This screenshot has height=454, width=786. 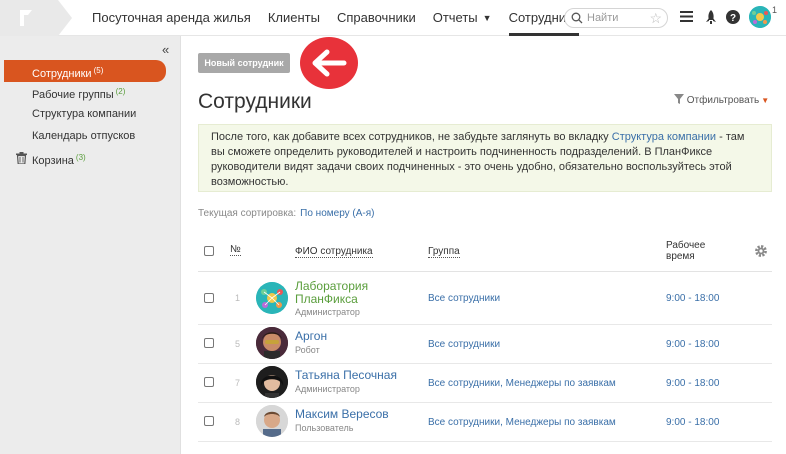 I want to click on table-header: № ФИО сотрудника Группа Рабочее время, so click(x=485, y=252).